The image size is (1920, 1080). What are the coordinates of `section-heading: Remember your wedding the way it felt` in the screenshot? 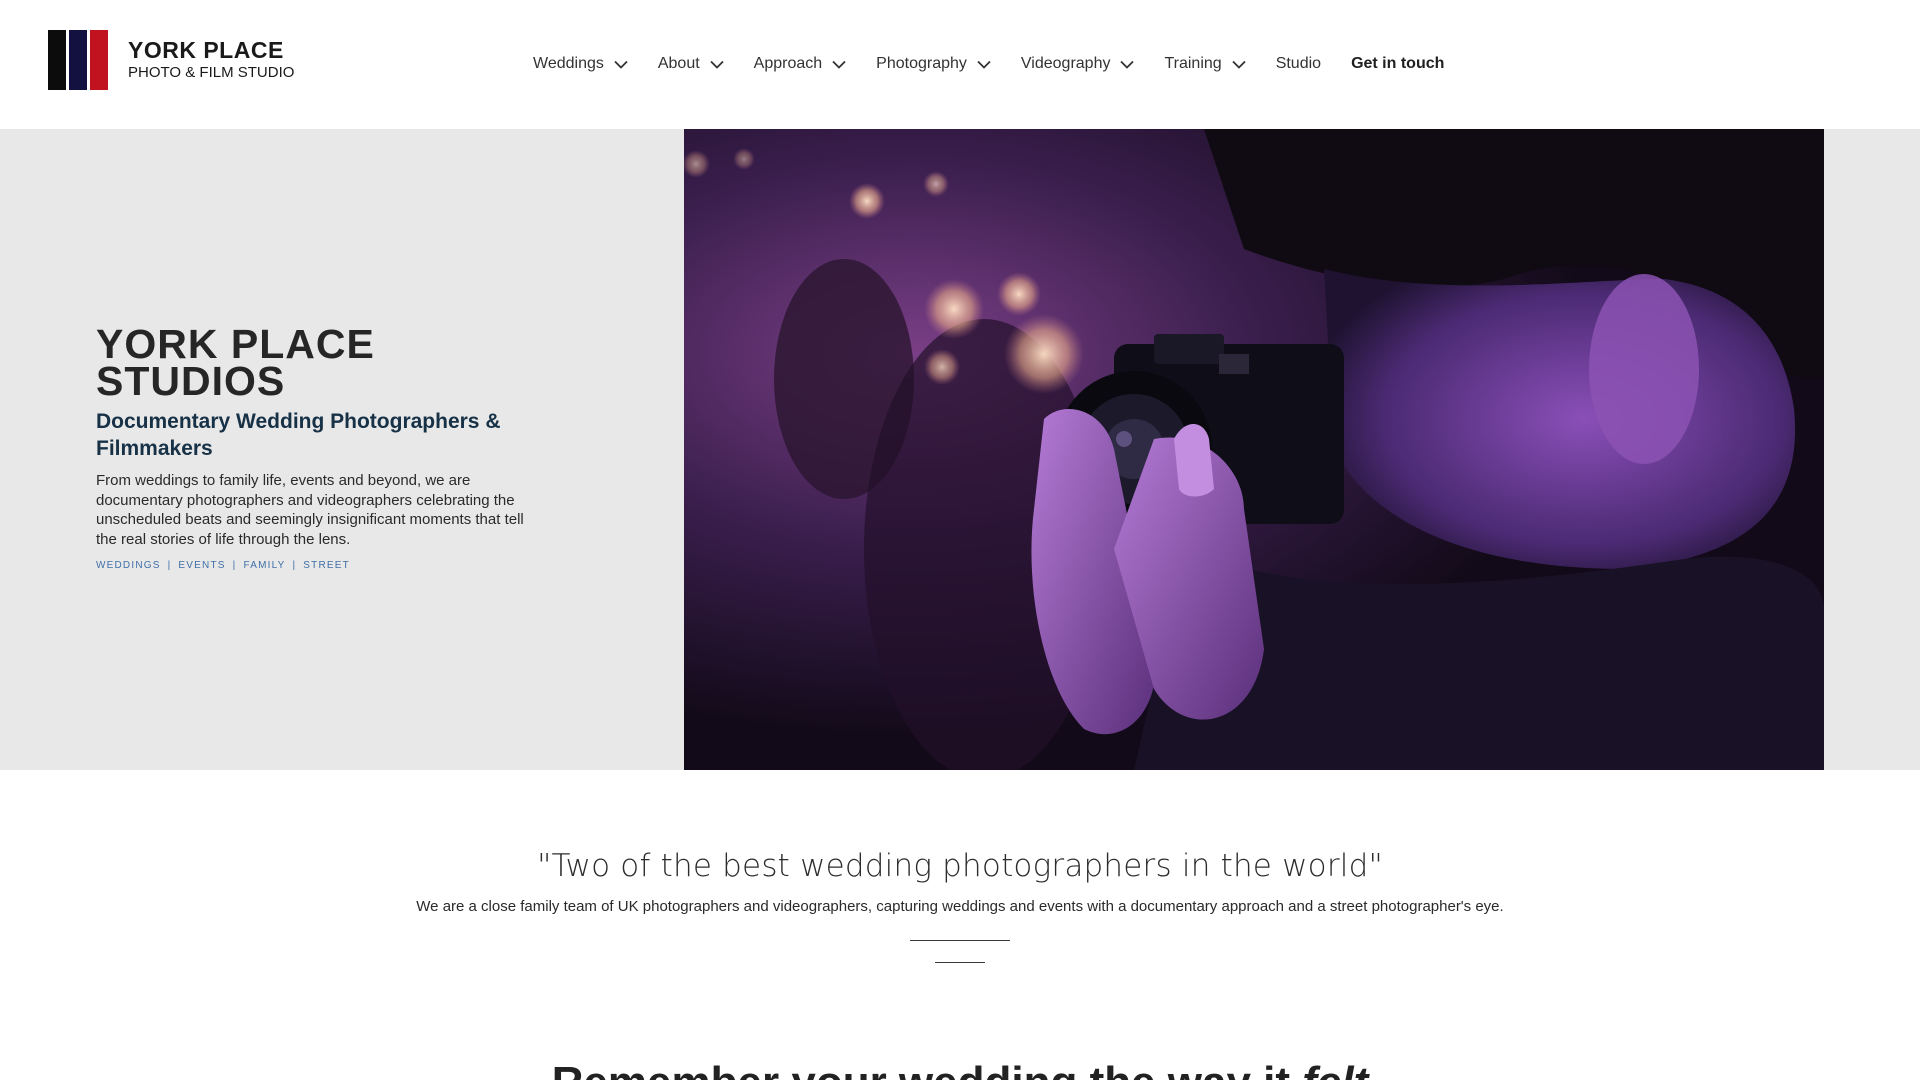 It's located at (960, 1069).